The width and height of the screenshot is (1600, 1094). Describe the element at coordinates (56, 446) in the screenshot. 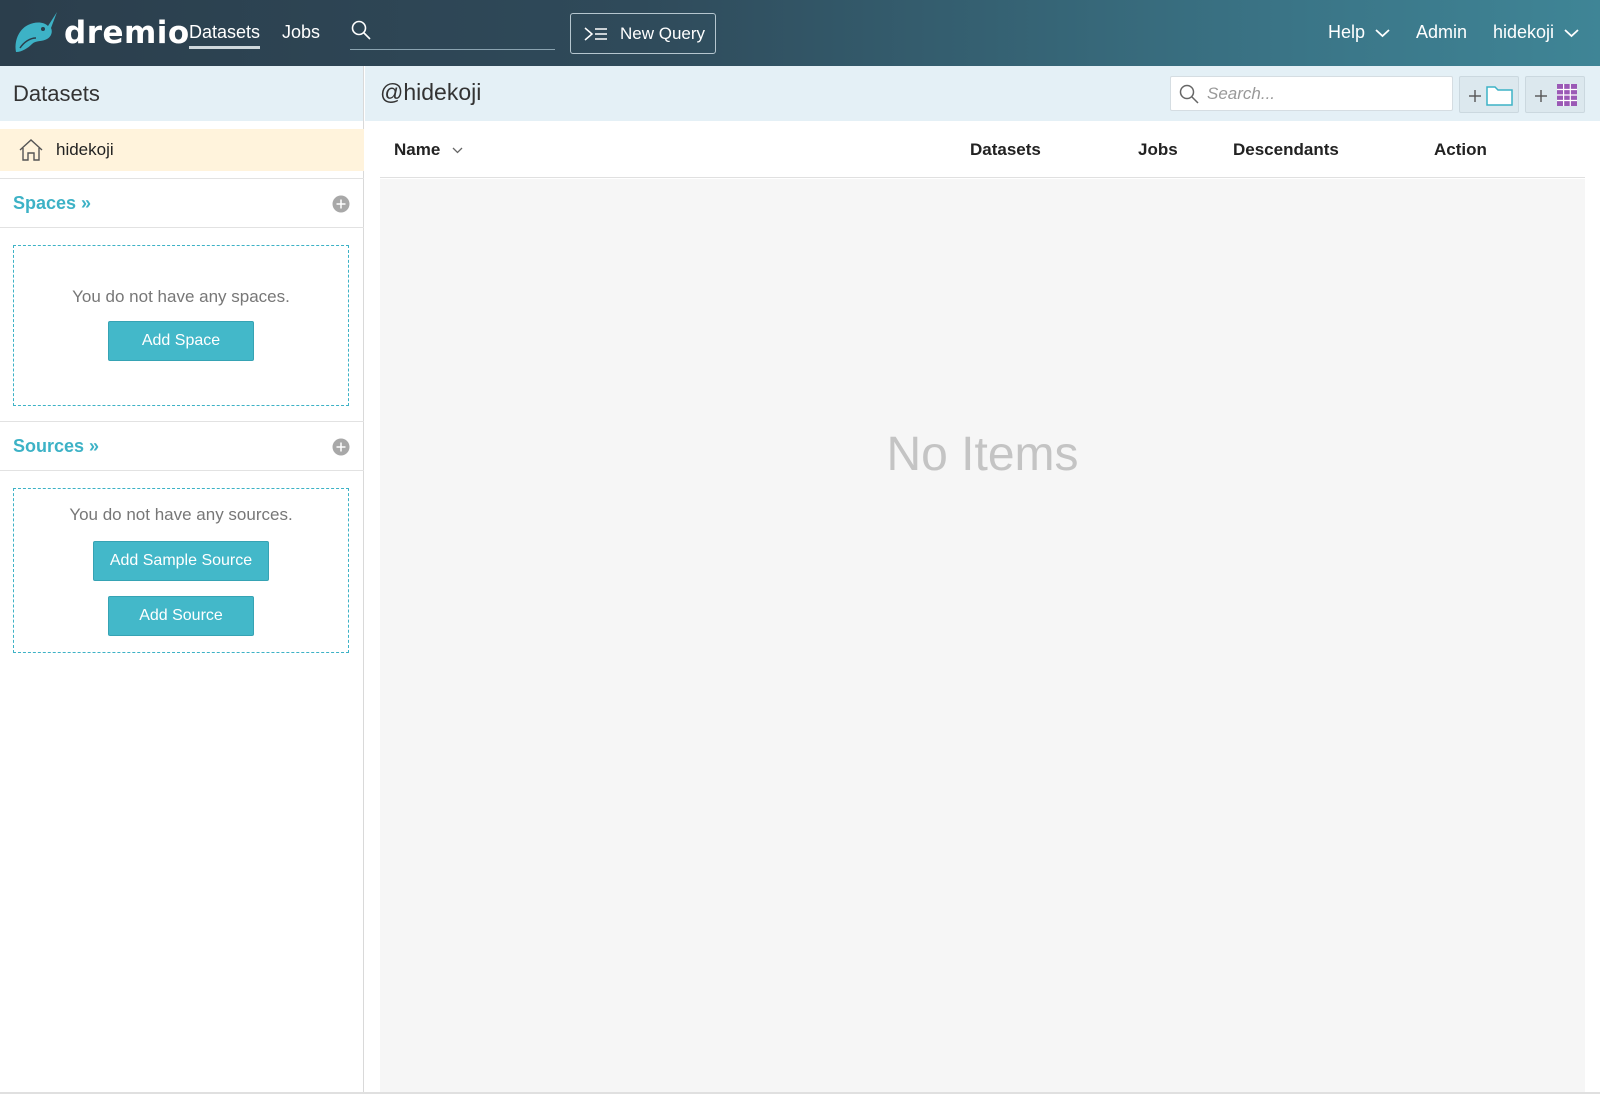

I see `sources-link: Sources »` at that location.